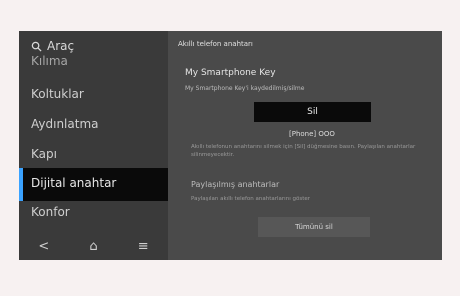 Image resolution: width=460 pixels, height=296 pixels. Describe the element at coordinates (230, 73) in the screenshot. I see `my-smartphone-key-title: My Smartphone Key` at that location.